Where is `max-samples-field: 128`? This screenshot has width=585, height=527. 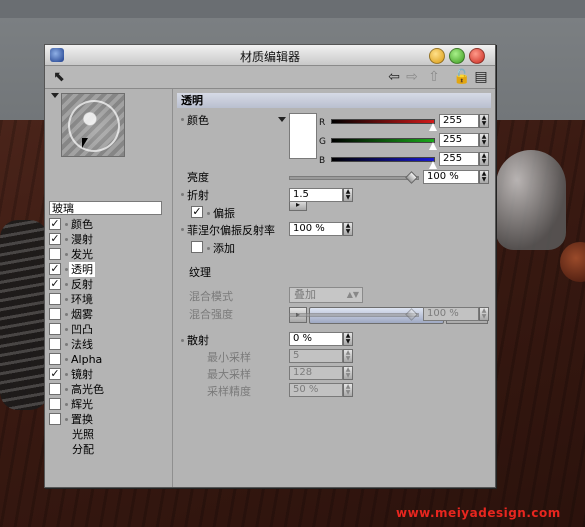 max-samples-field: 128 is located at coordinates (316, 373).